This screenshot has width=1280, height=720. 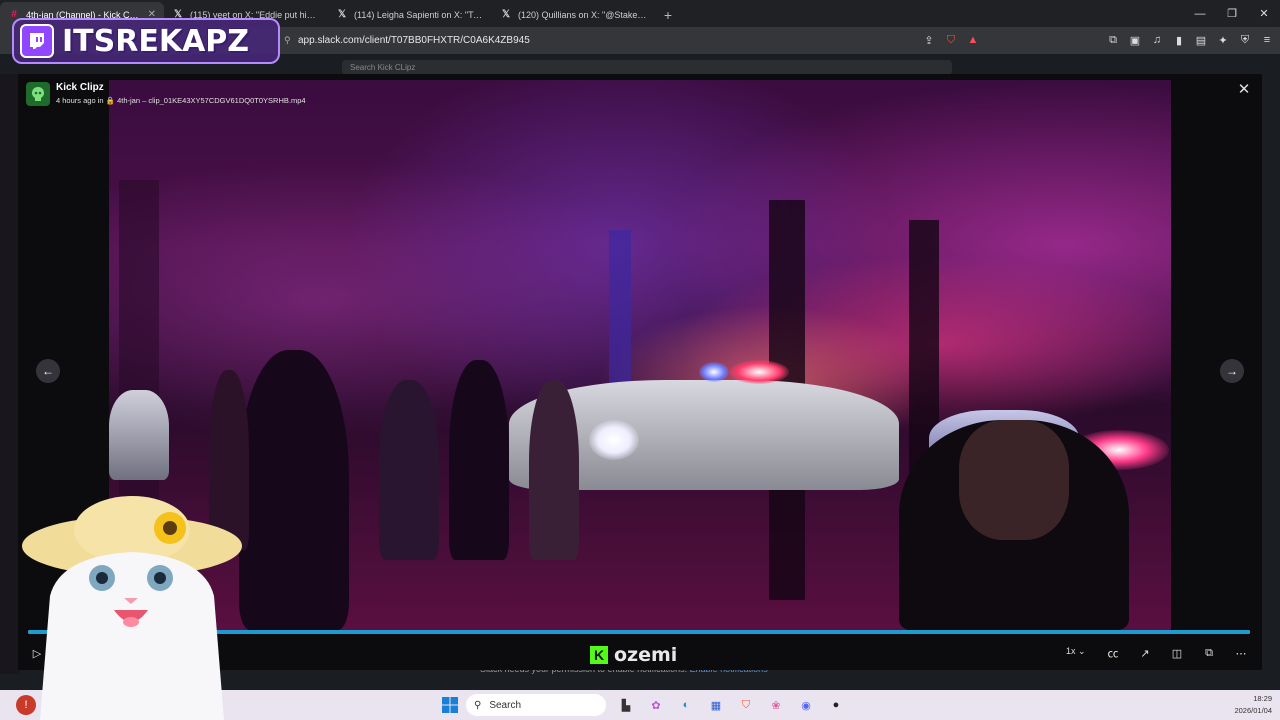 I want to click on tab-title: (114) Leigha Sapienti on X: "Twitch St, so click(x=419, y=14).